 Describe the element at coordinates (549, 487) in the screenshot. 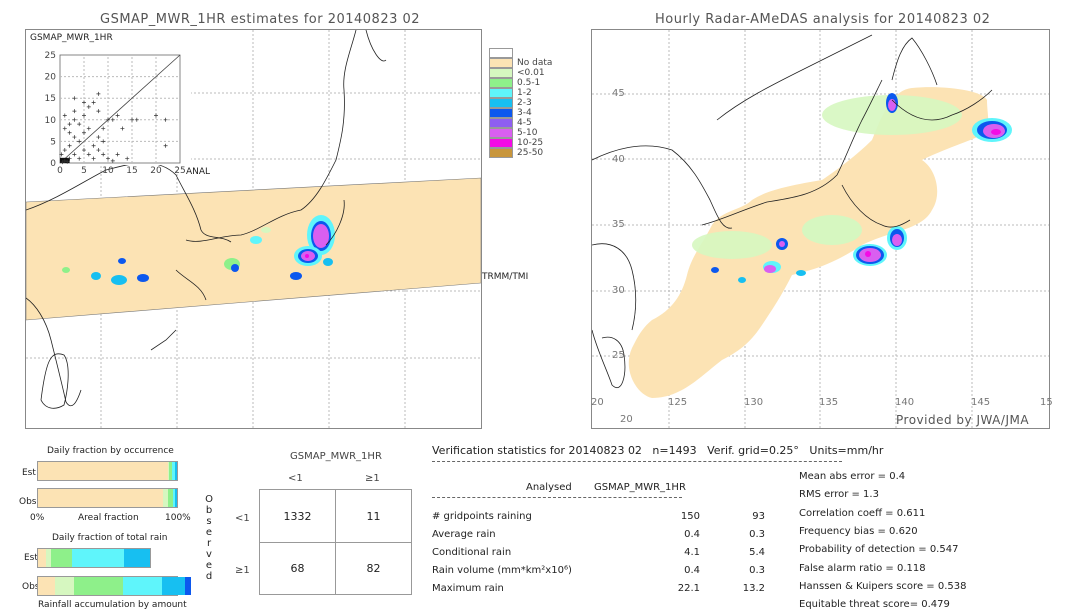

I see `col-analysed: Analysed` at that location.